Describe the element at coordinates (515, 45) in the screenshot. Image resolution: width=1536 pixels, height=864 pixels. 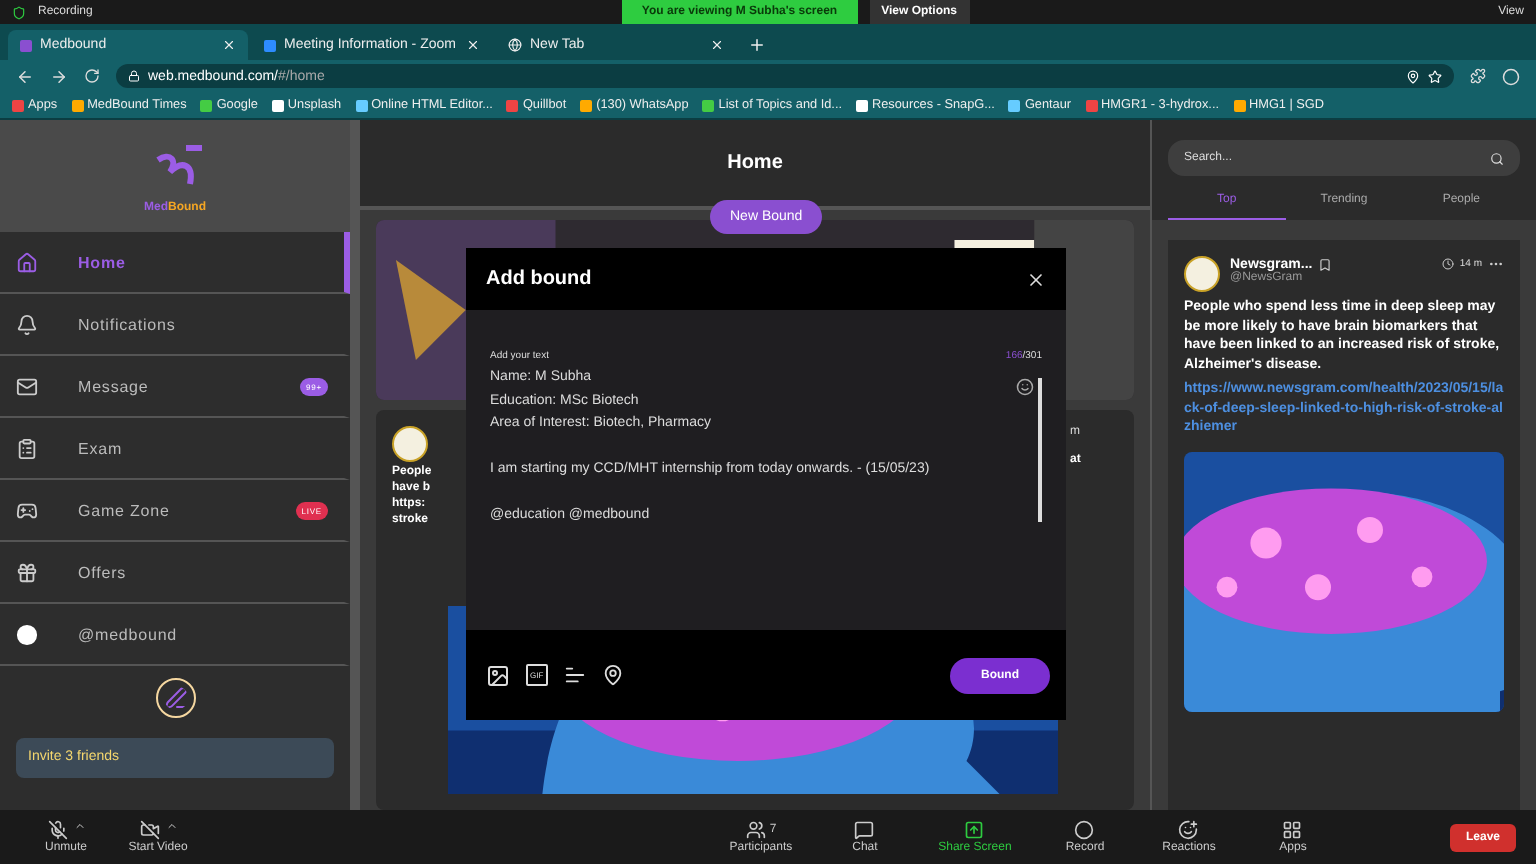
I see `globe-icon` at that location.